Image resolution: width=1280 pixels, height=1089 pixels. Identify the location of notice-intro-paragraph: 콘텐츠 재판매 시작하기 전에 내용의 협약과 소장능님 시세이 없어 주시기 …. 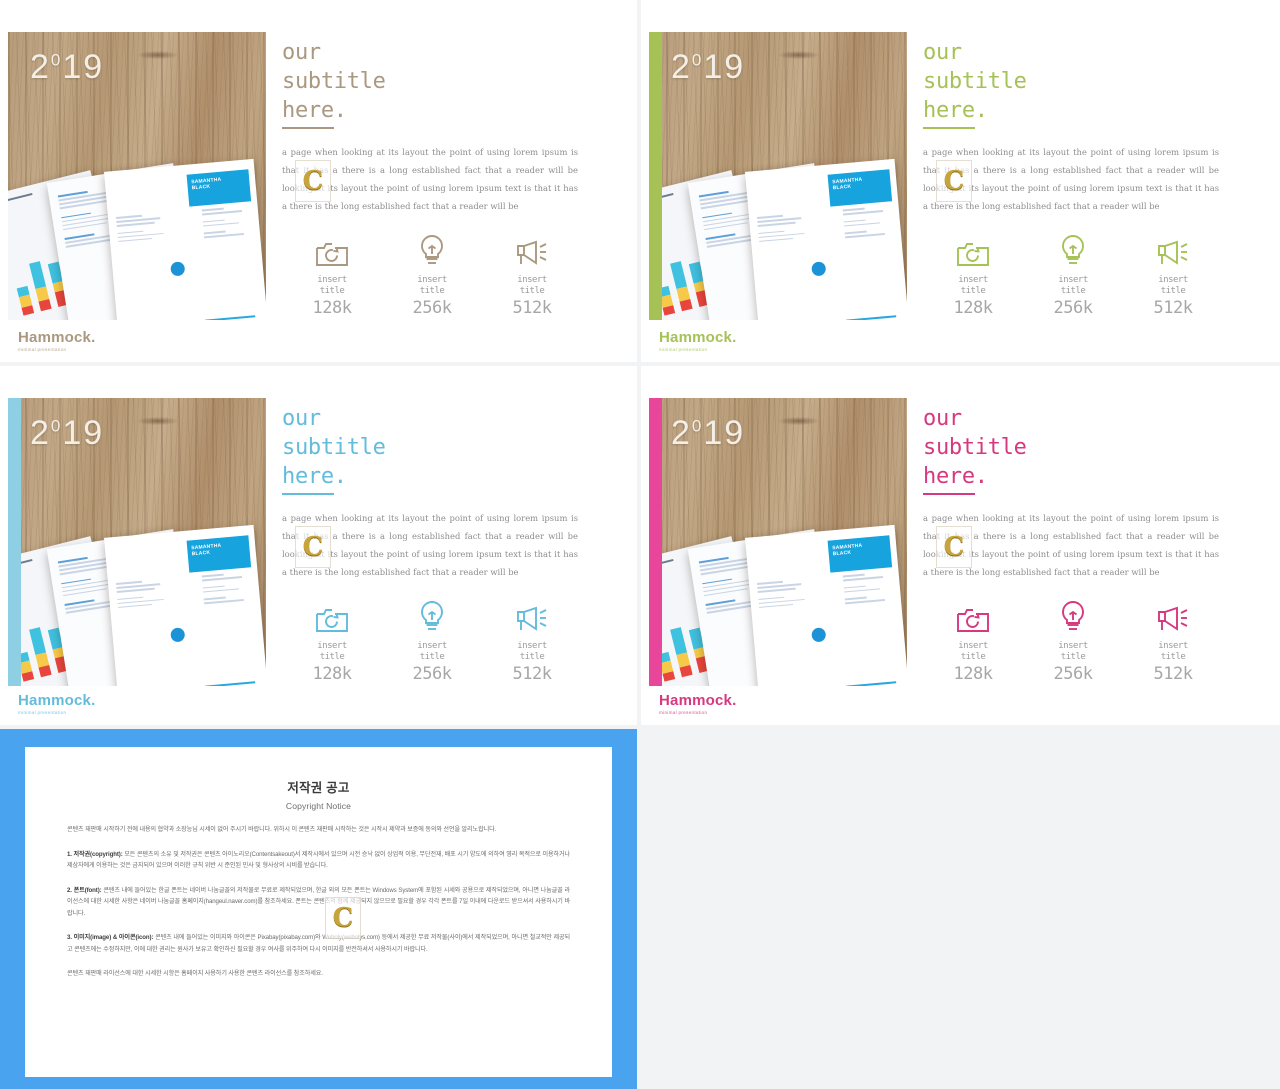
(282, 829).